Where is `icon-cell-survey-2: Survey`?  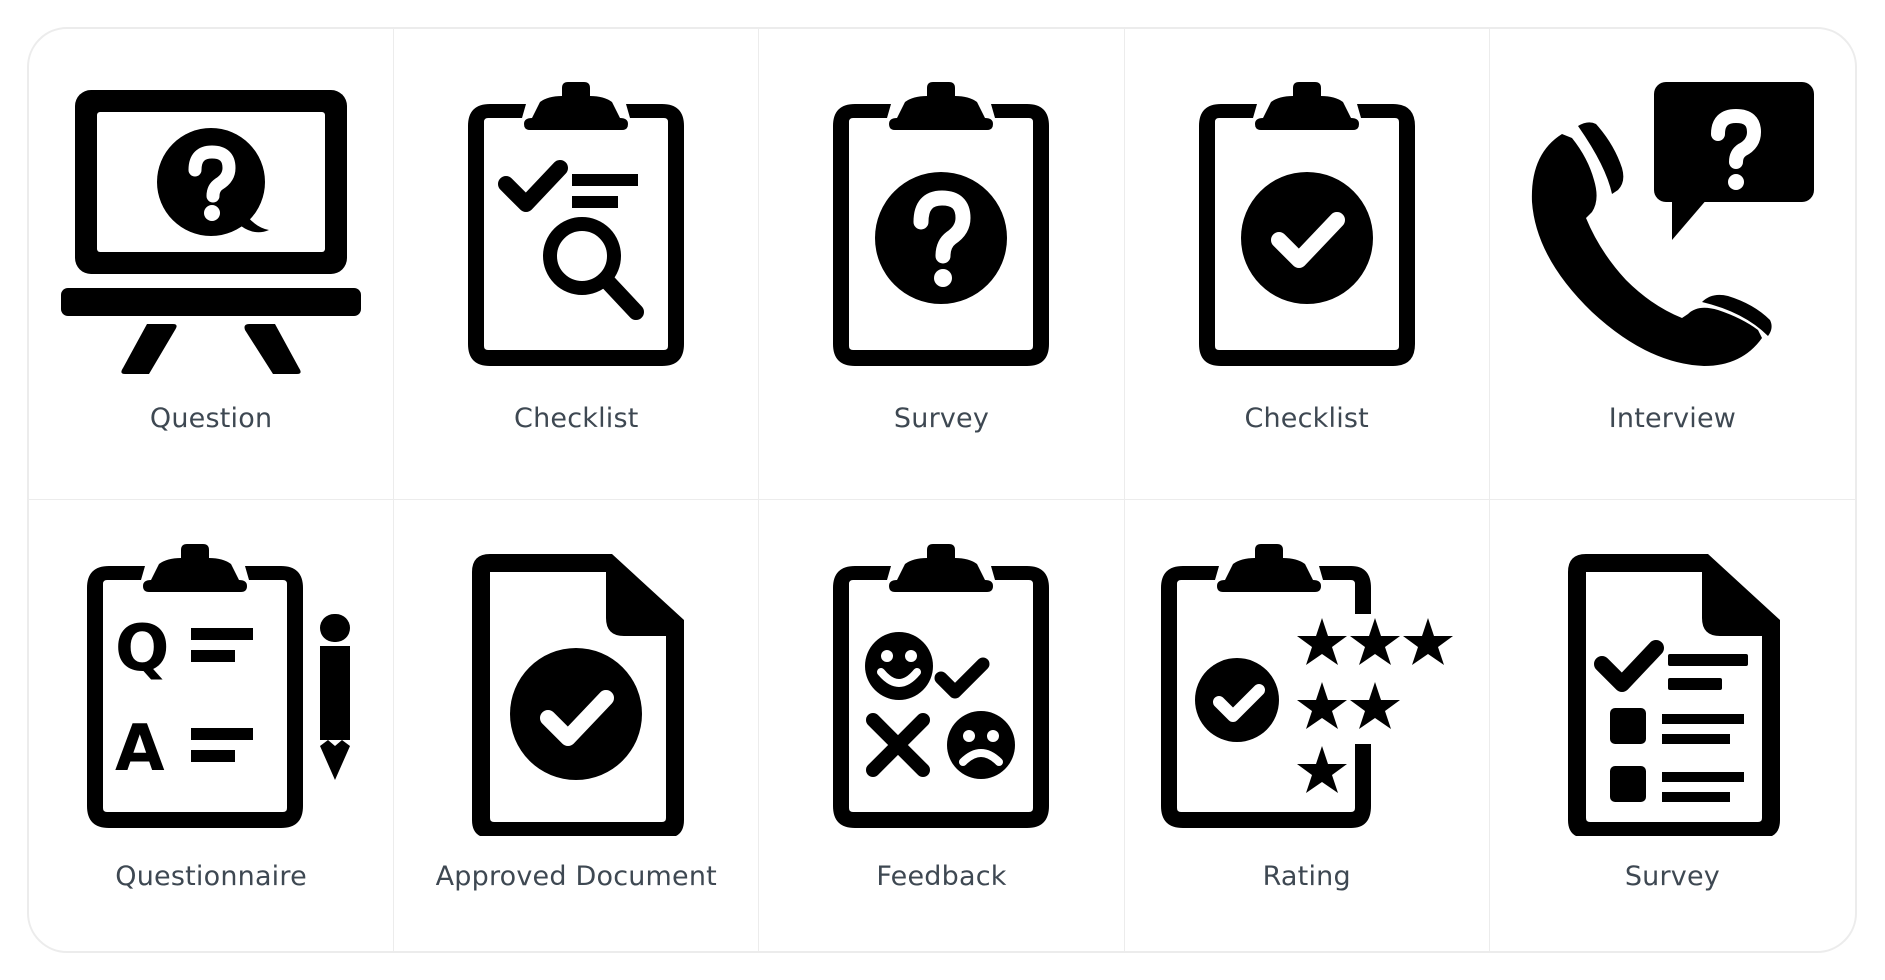 icon-cell-survey-2: Survey is located at coordinates (1672, 725).